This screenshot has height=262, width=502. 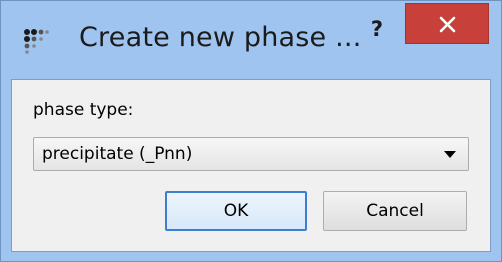 I want to click on chevron-down-icon, so click(x=450, y=154).